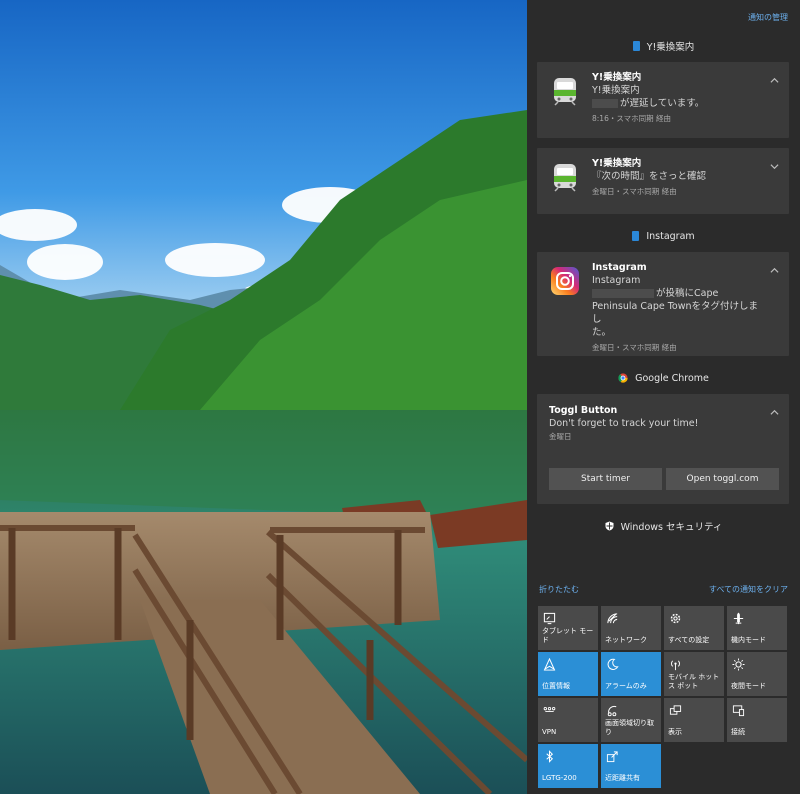 Image resolution: width=800 pixels, height=794 pixels. What do you see at coordinates (622, 778) in the screenshot?
I see `quick-action-label: 近距離共有` at bounding box center [622, 778].